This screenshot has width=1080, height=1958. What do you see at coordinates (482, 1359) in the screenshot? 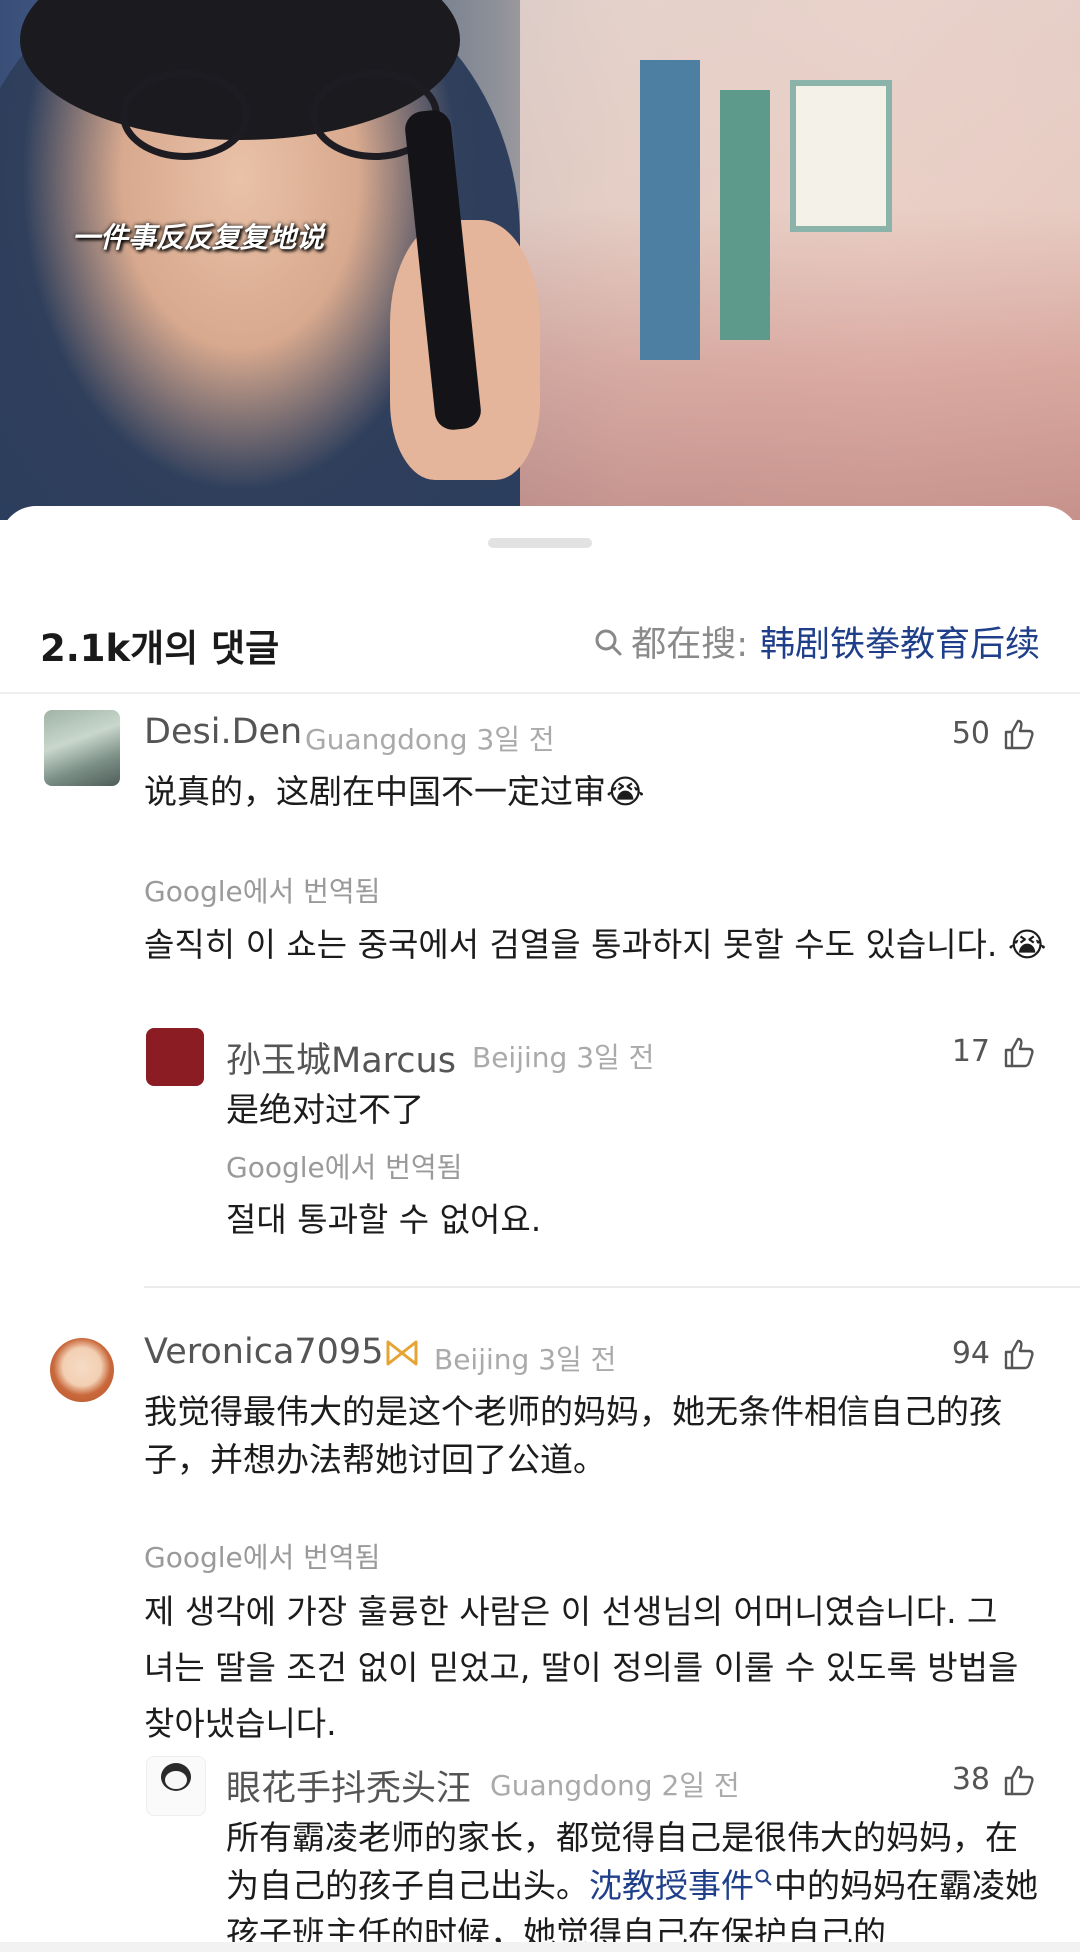
I see `comment-location: Beijing` at bounding box center [482, 1359].